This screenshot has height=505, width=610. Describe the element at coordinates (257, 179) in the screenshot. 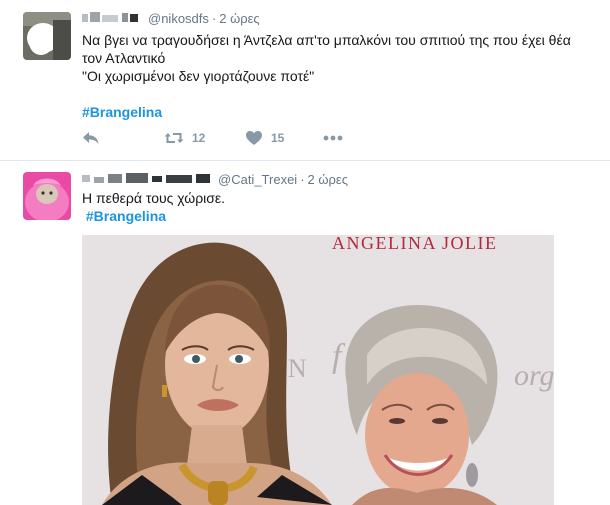

I see `user-handle: @Cati_Trexei` at that location.